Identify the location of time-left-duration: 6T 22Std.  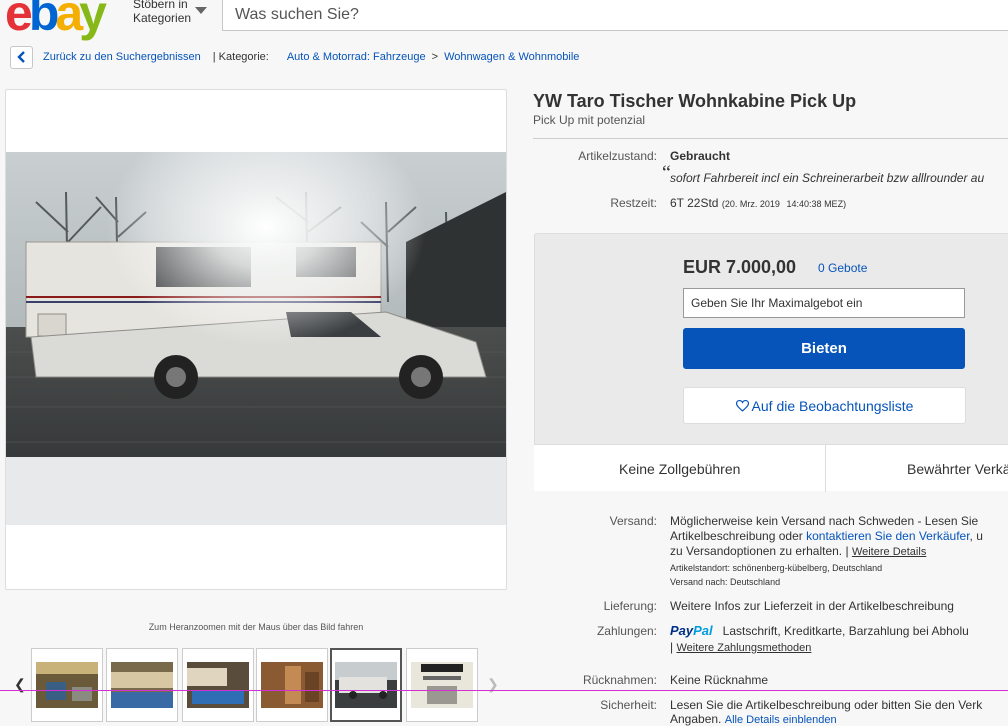
(694, 203).